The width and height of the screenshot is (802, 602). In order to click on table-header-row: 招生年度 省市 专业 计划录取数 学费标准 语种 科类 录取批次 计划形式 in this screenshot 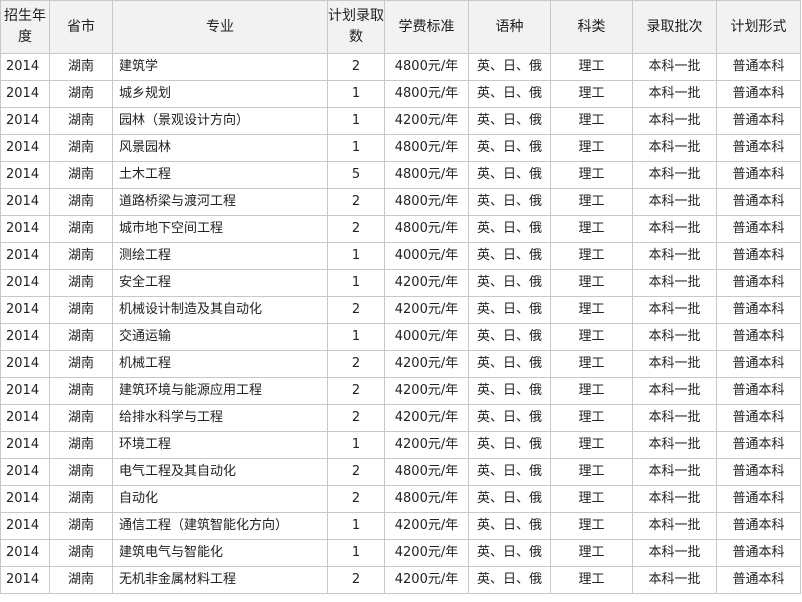, I will do `click(400, 27)`.